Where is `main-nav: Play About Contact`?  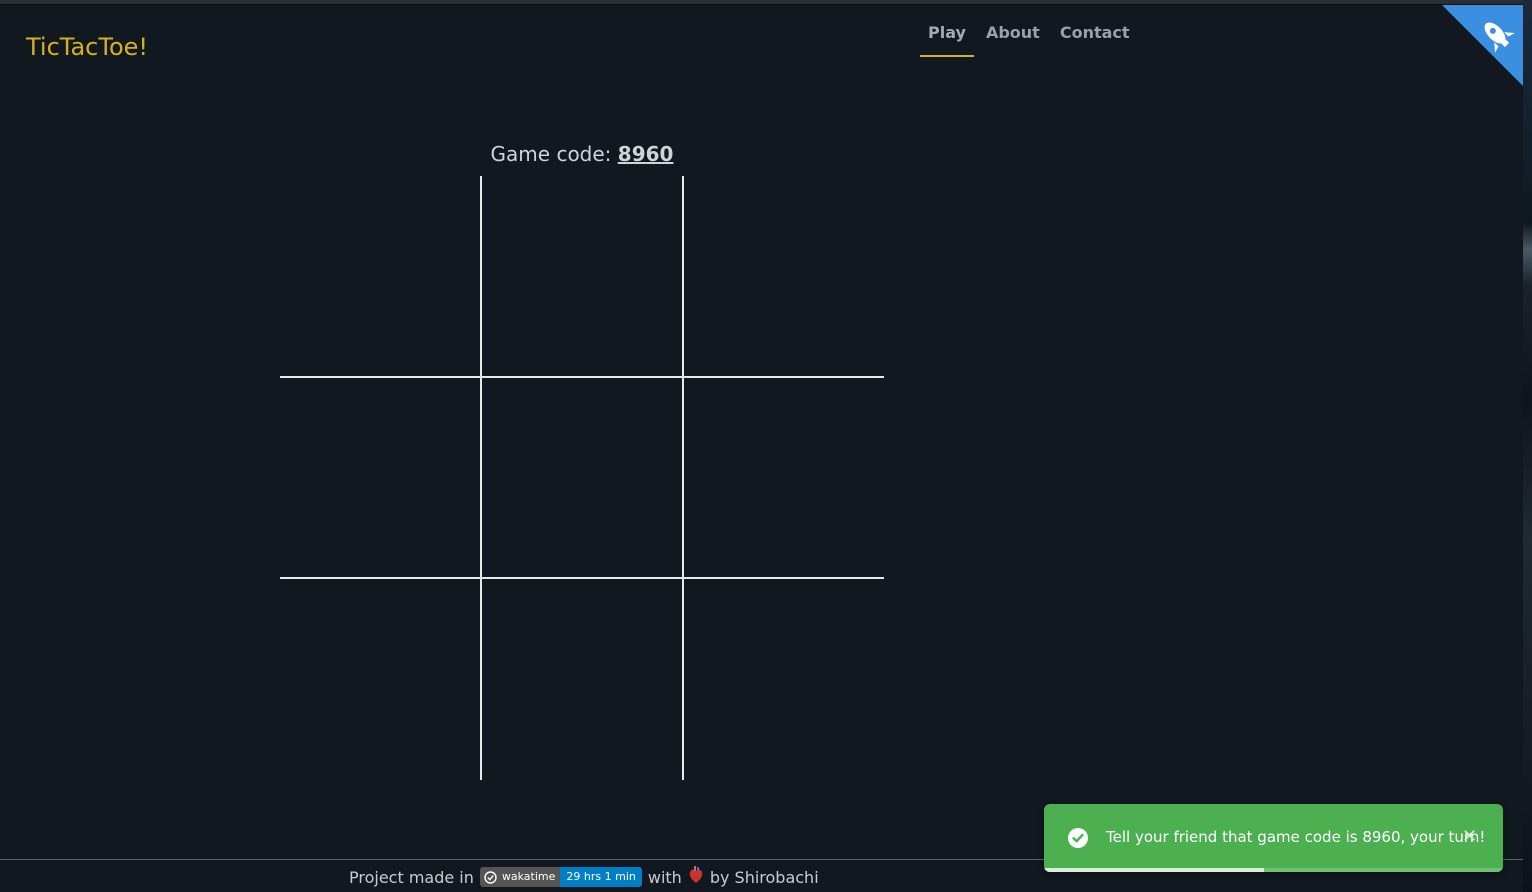 main-nav: Play About Contact is located at coordinates (1031, 38).